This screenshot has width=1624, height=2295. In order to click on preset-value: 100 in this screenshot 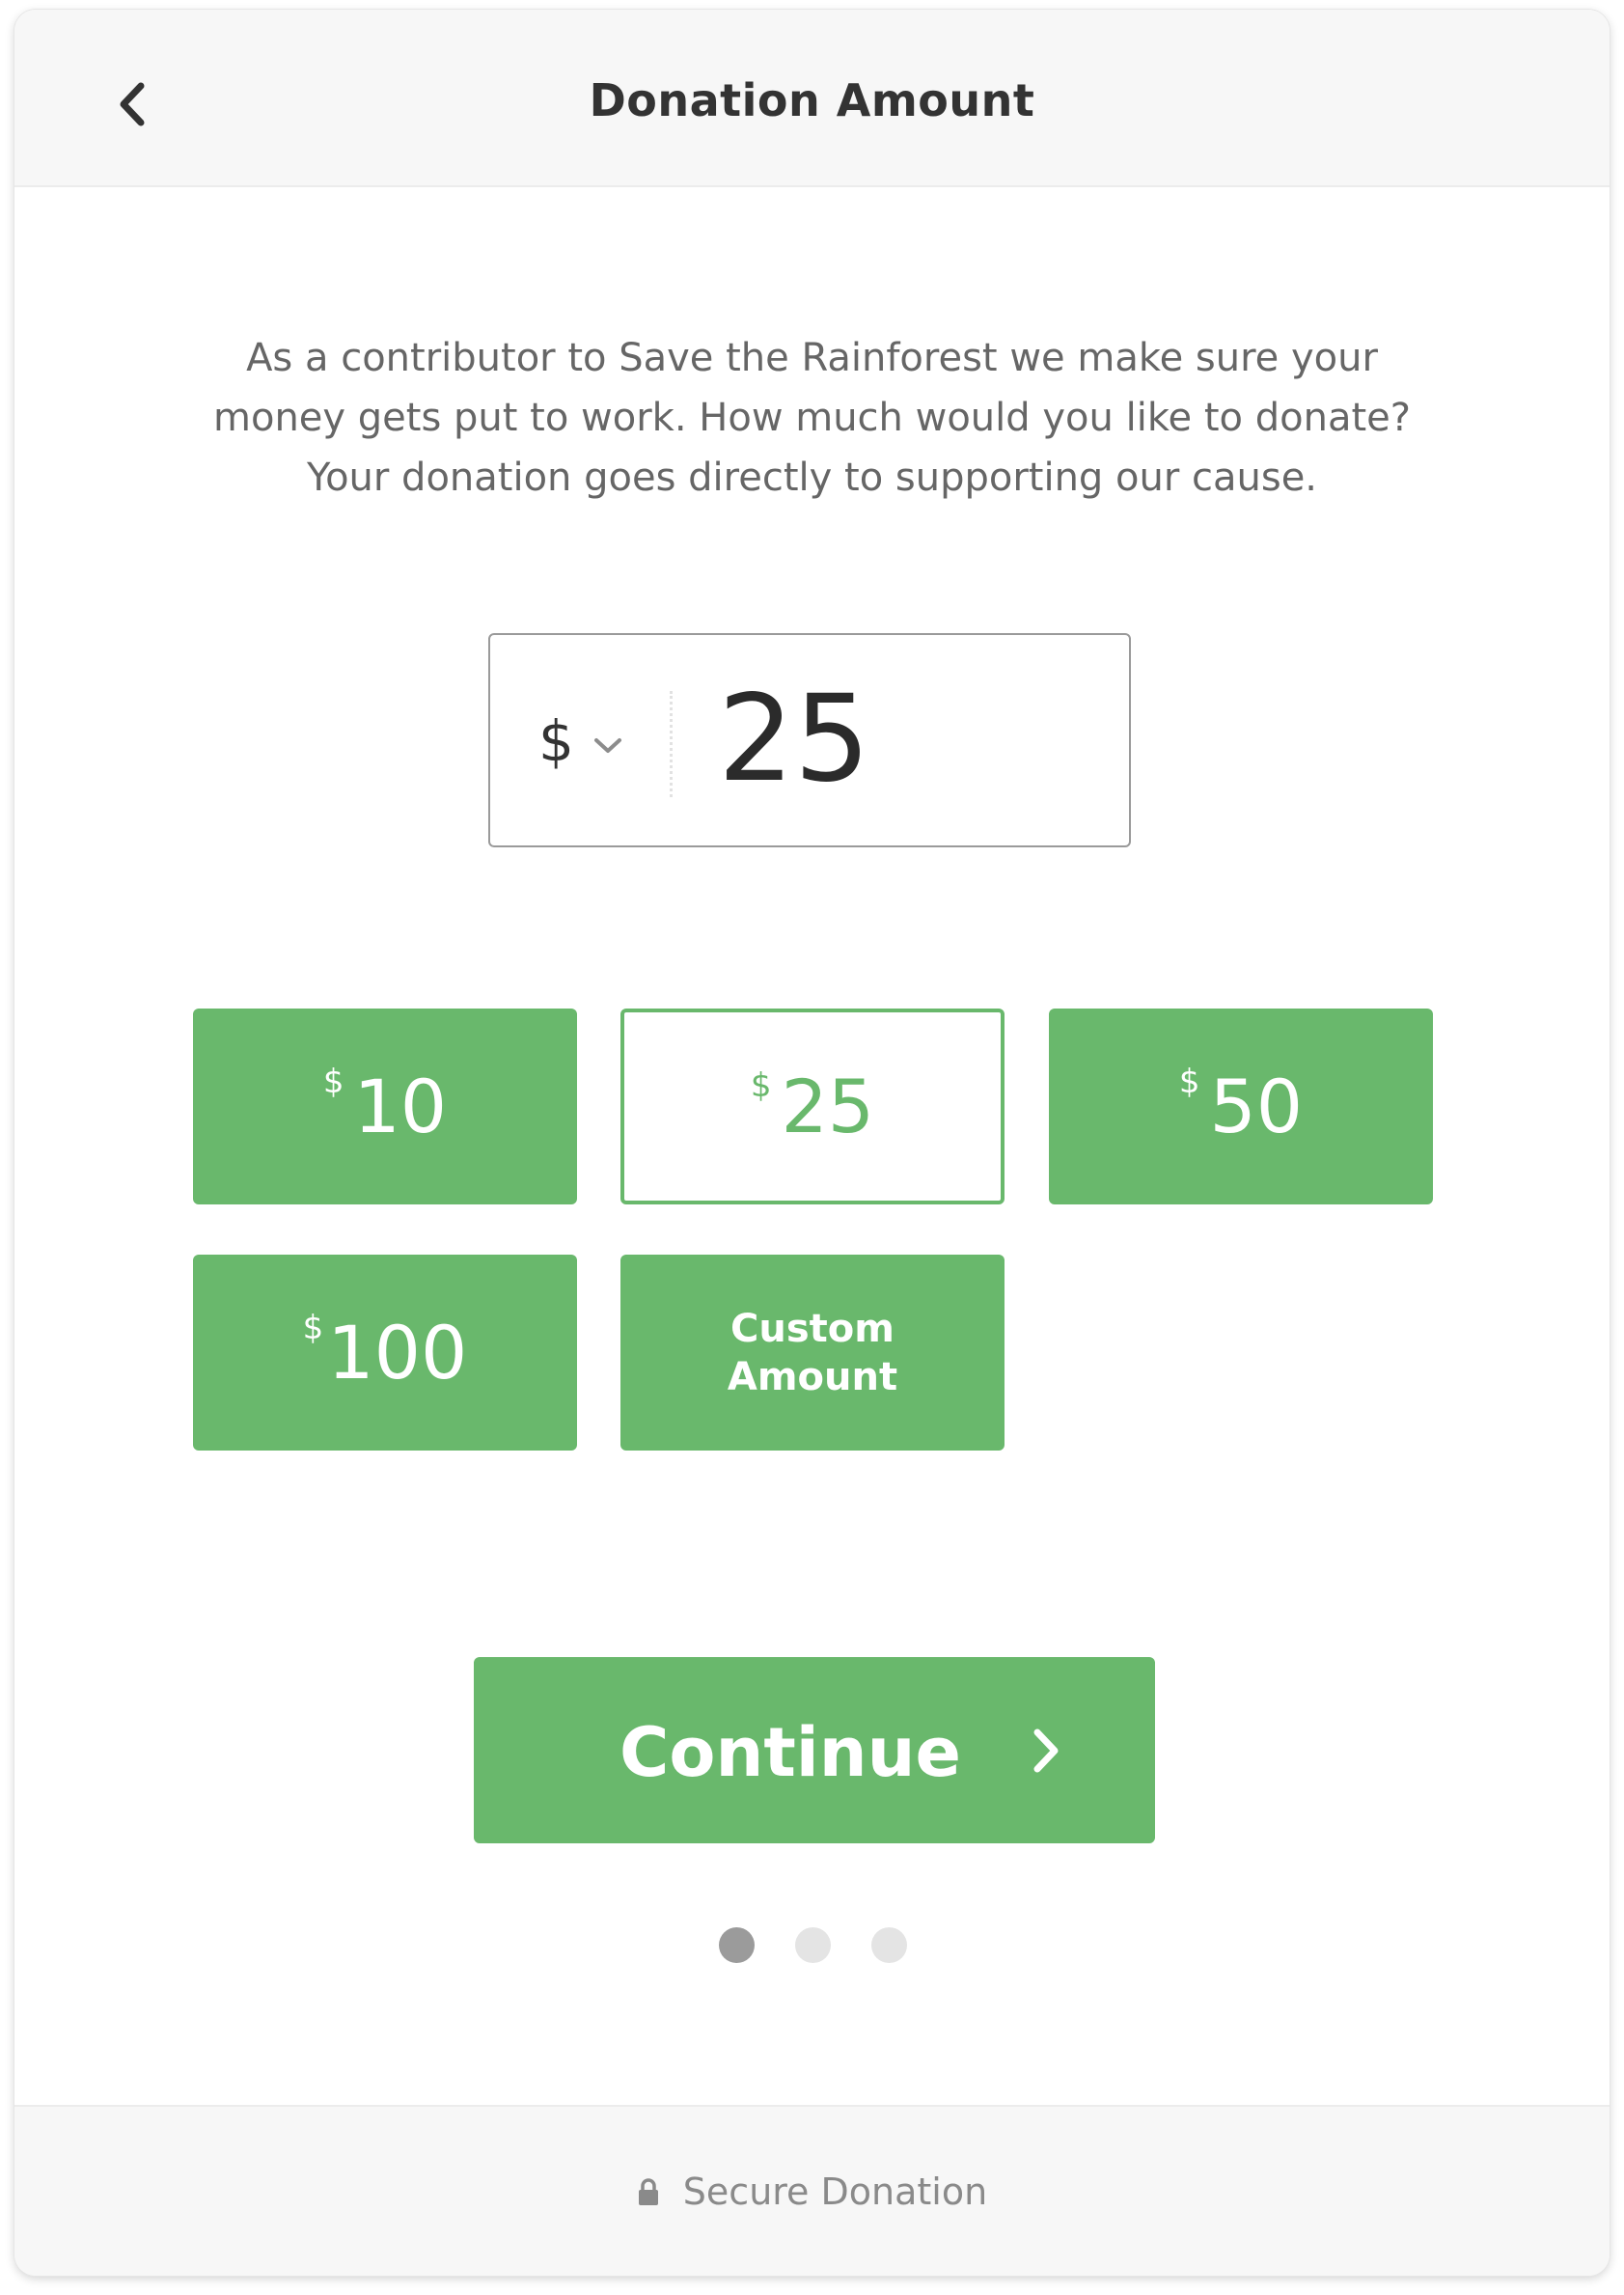, I will do `click(398, 1353)`.